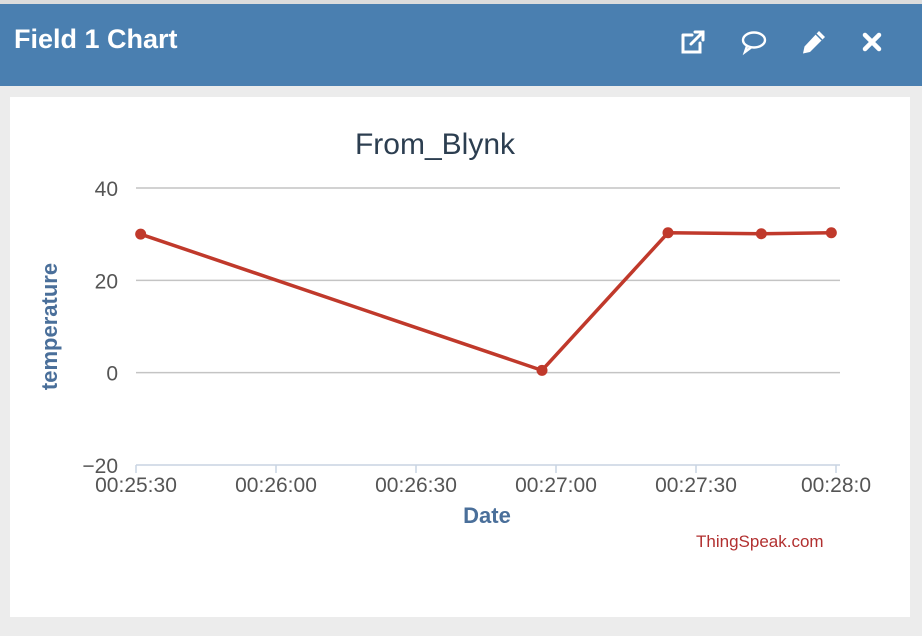 The height and width of the screenshot is (636, 922). What do you see at coordinates (112, 374) in the screenshot?
I see `y-tick-label: 0` at bounding box center [112, 374].